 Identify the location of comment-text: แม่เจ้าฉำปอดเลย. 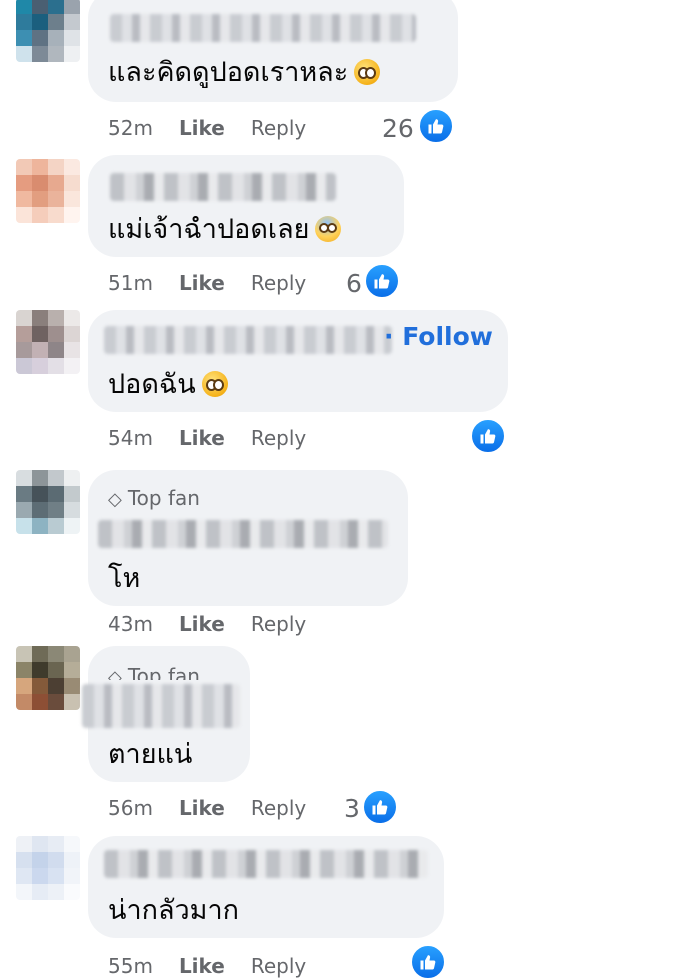
(225, 228).